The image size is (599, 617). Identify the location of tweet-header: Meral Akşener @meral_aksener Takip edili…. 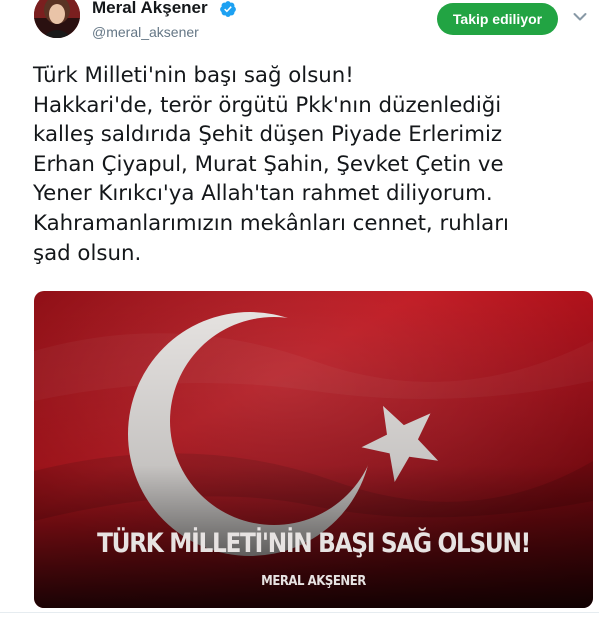
(299, 30).